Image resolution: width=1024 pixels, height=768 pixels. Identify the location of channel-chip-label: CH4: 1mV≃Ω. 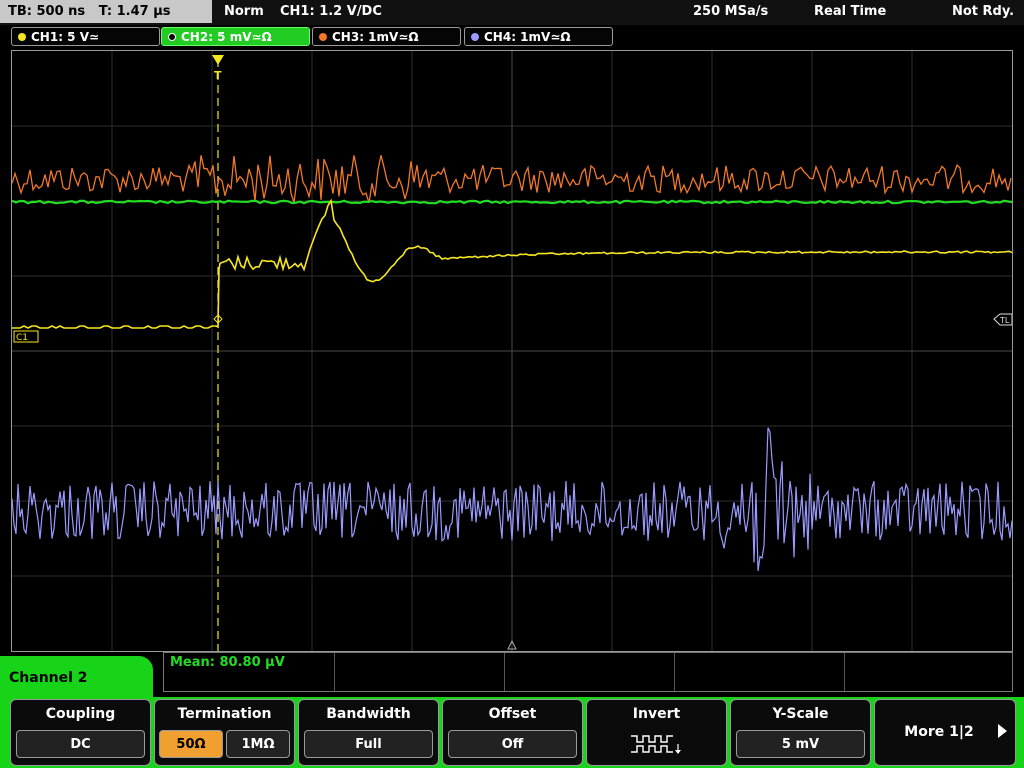
(527, 37).